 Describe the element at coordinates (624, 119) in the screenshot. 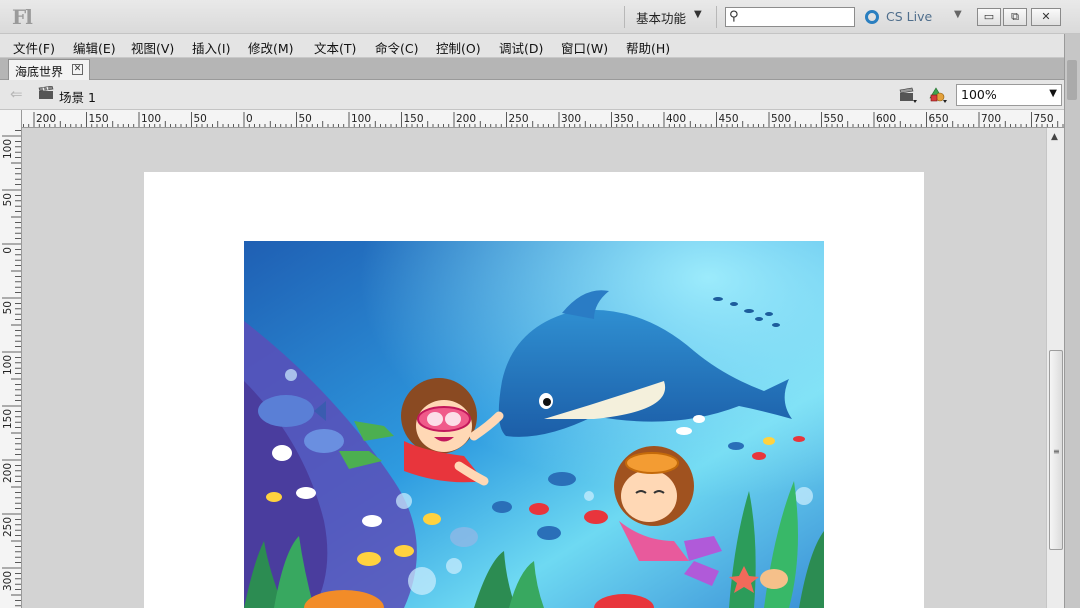

I see `ruler-label: 350` at that location.